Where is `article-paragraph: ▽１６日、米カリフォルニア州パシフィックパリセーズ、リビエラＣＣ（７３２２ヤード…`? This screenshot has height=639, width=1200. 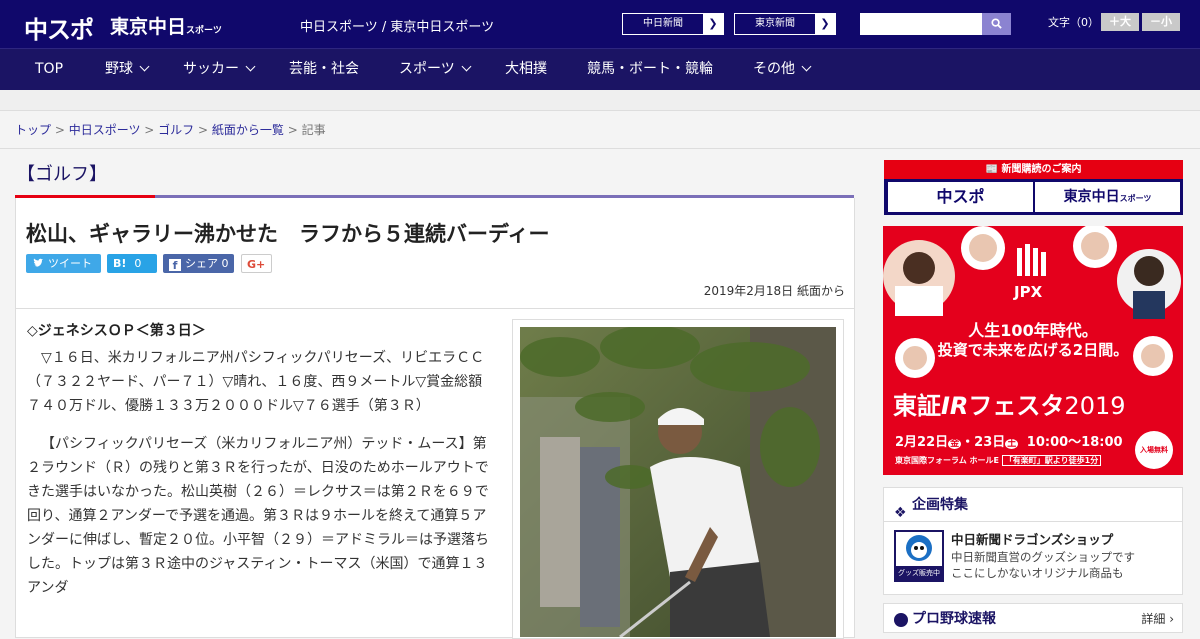
article-paragraph: ▽１６日、米カリフォルニア州パシフィックパリセーズ、リビエラＣＣ（７３２２ヤード… is located at coordinates (256, 382).